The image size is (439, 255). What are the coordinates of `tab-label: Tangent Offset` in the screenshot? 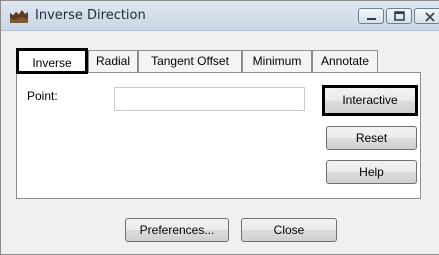 It's located at (190, 61).